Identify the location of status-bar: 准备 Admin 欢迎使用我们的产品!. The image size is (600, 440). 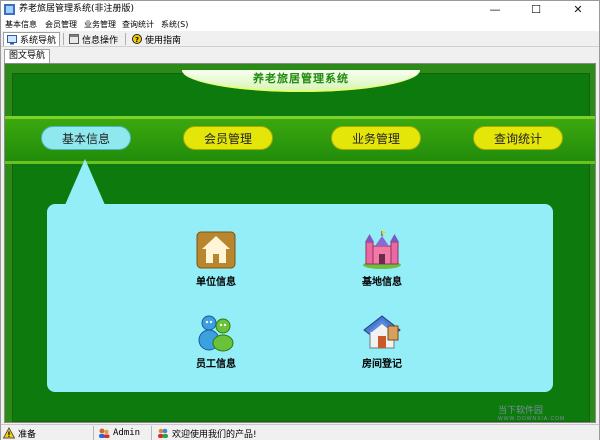
(300, 432).